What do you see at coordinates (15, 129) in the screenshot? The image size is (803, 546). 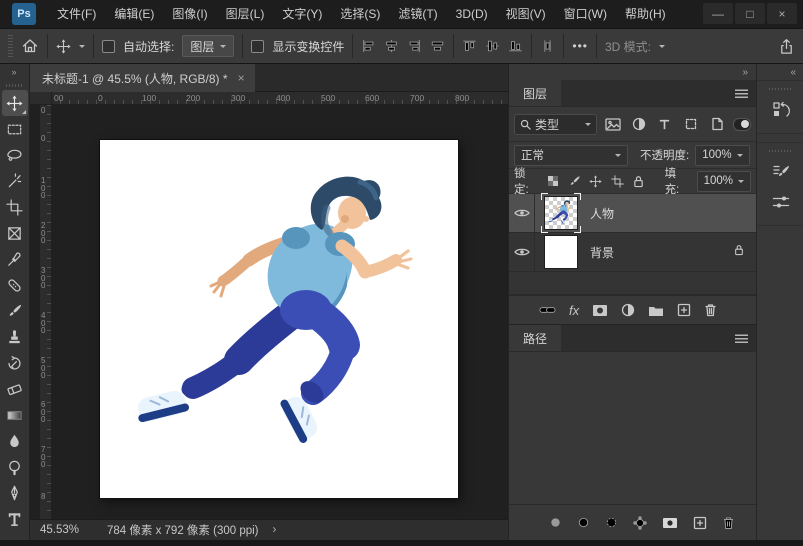 I see `tool-rectangular-marquee` at bounding box center [15, 129].